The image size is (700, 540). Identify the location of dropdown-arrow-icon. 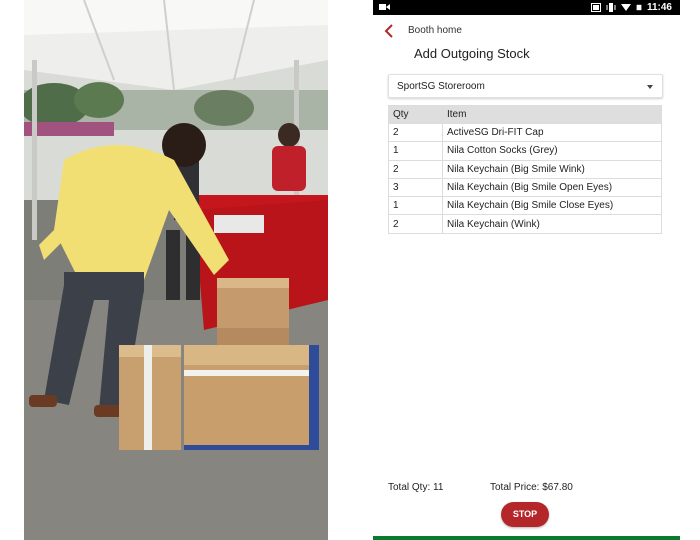
(650, 87).